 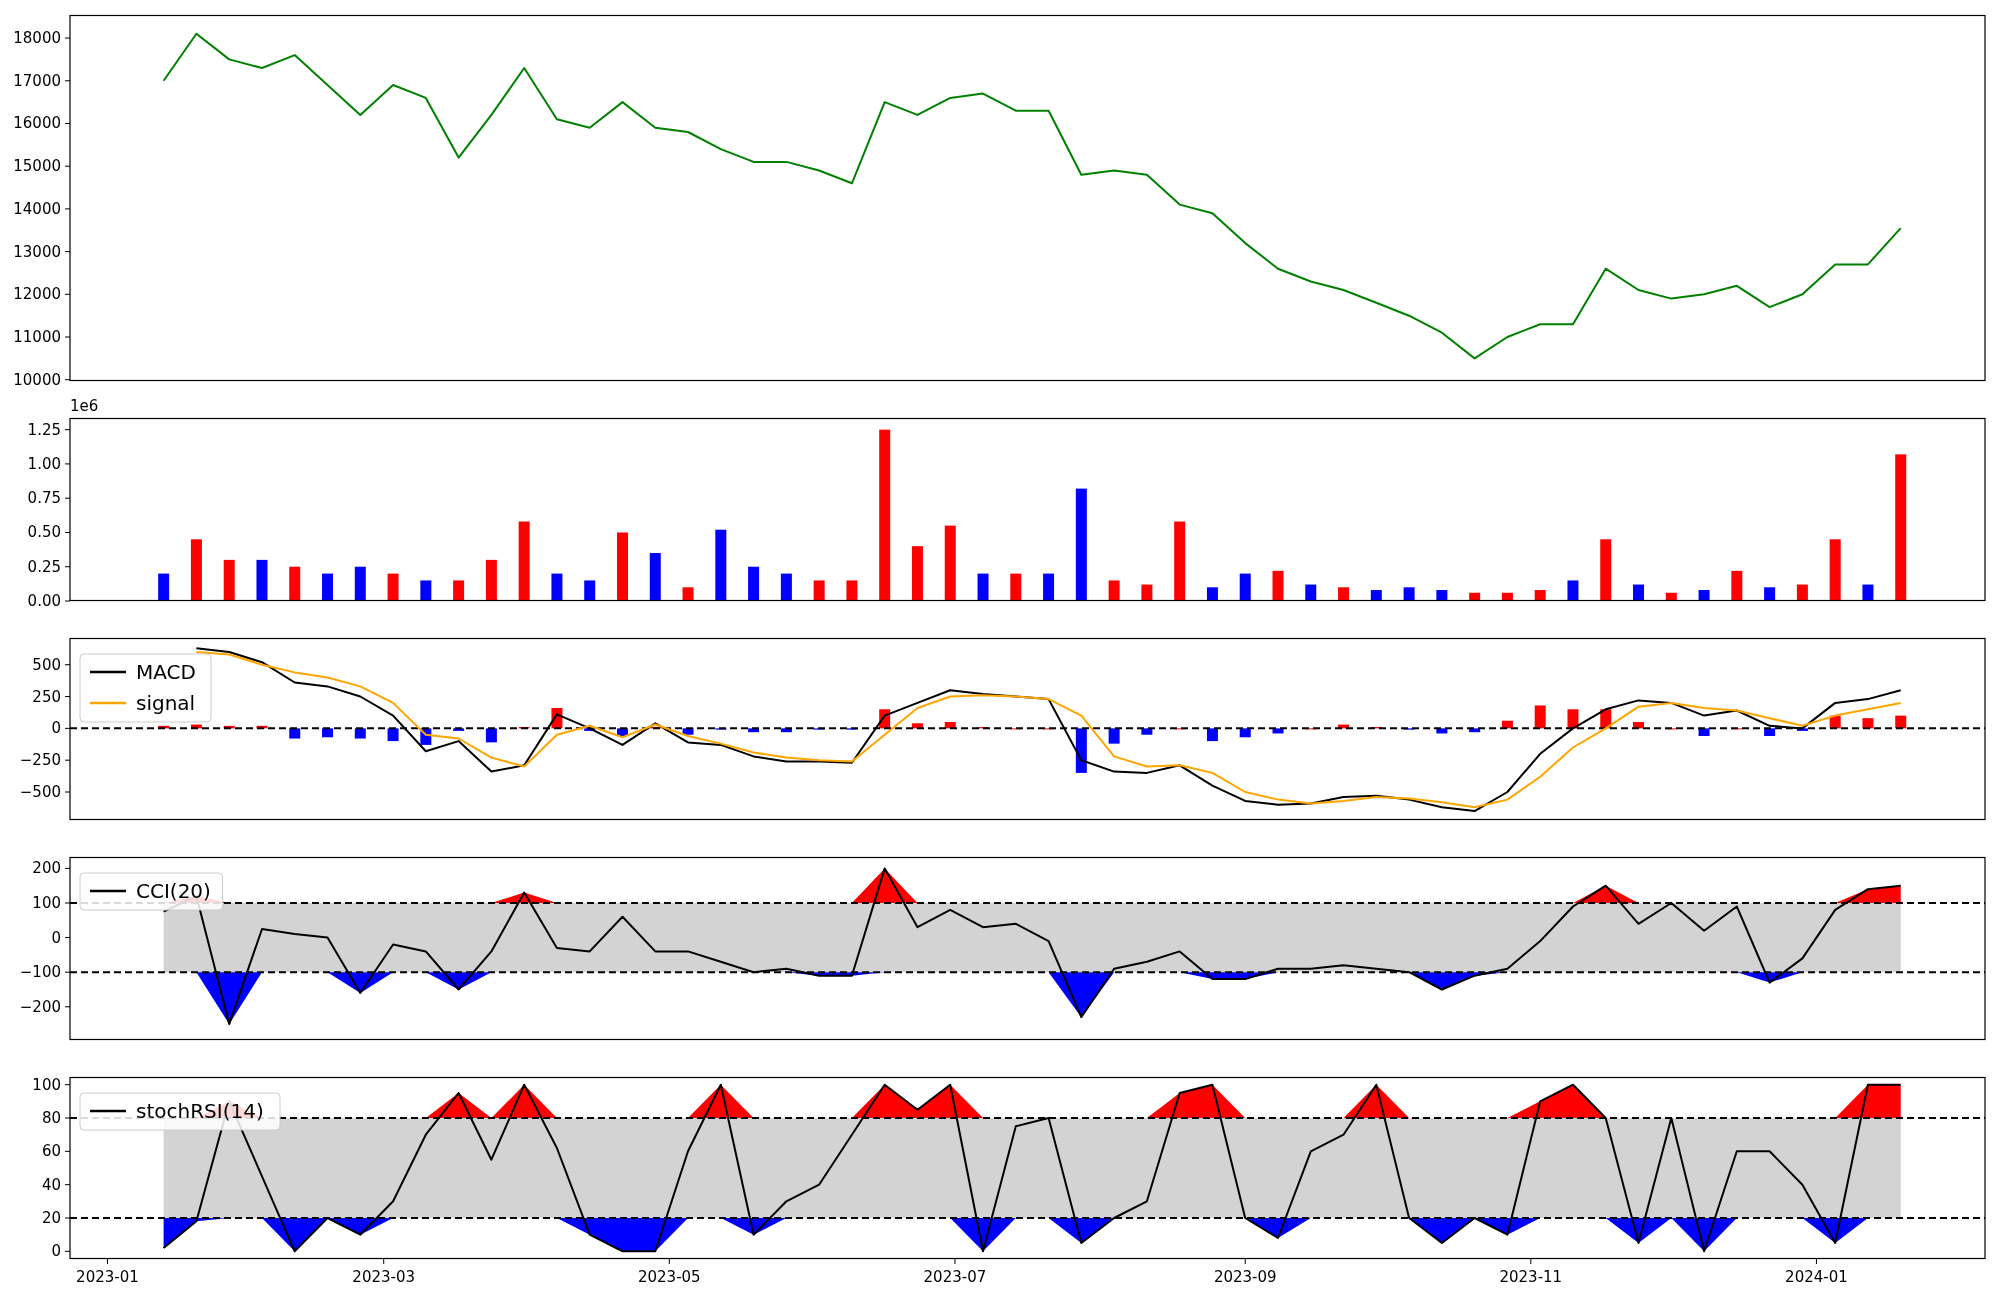 I want to click on y-tick-label: −200, so click(x=40, y=1006).